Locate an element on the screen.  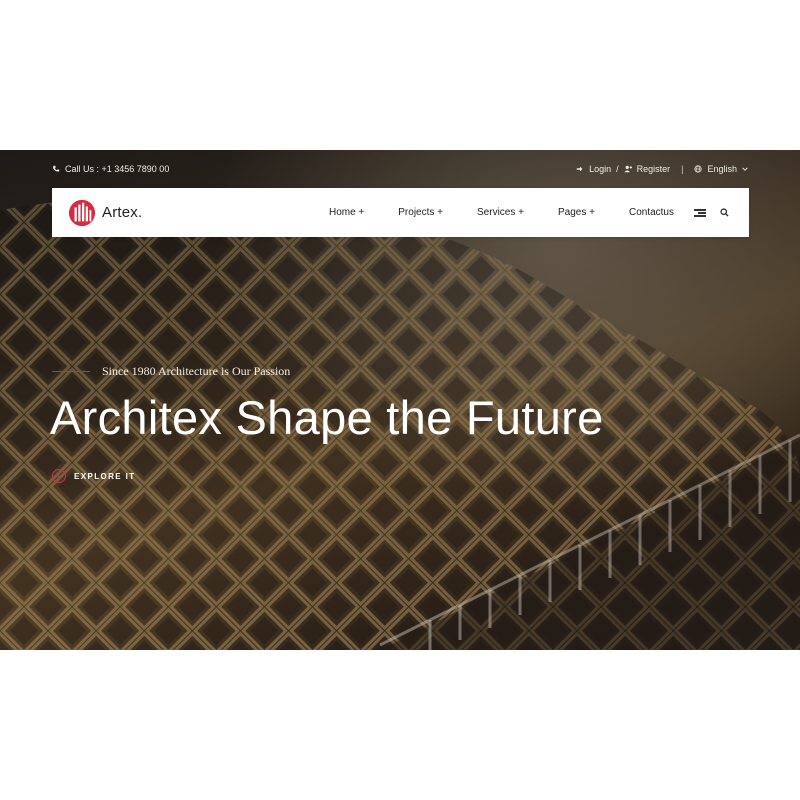
nav-item-contactus: Contactus is located at coordinates (651, 212).